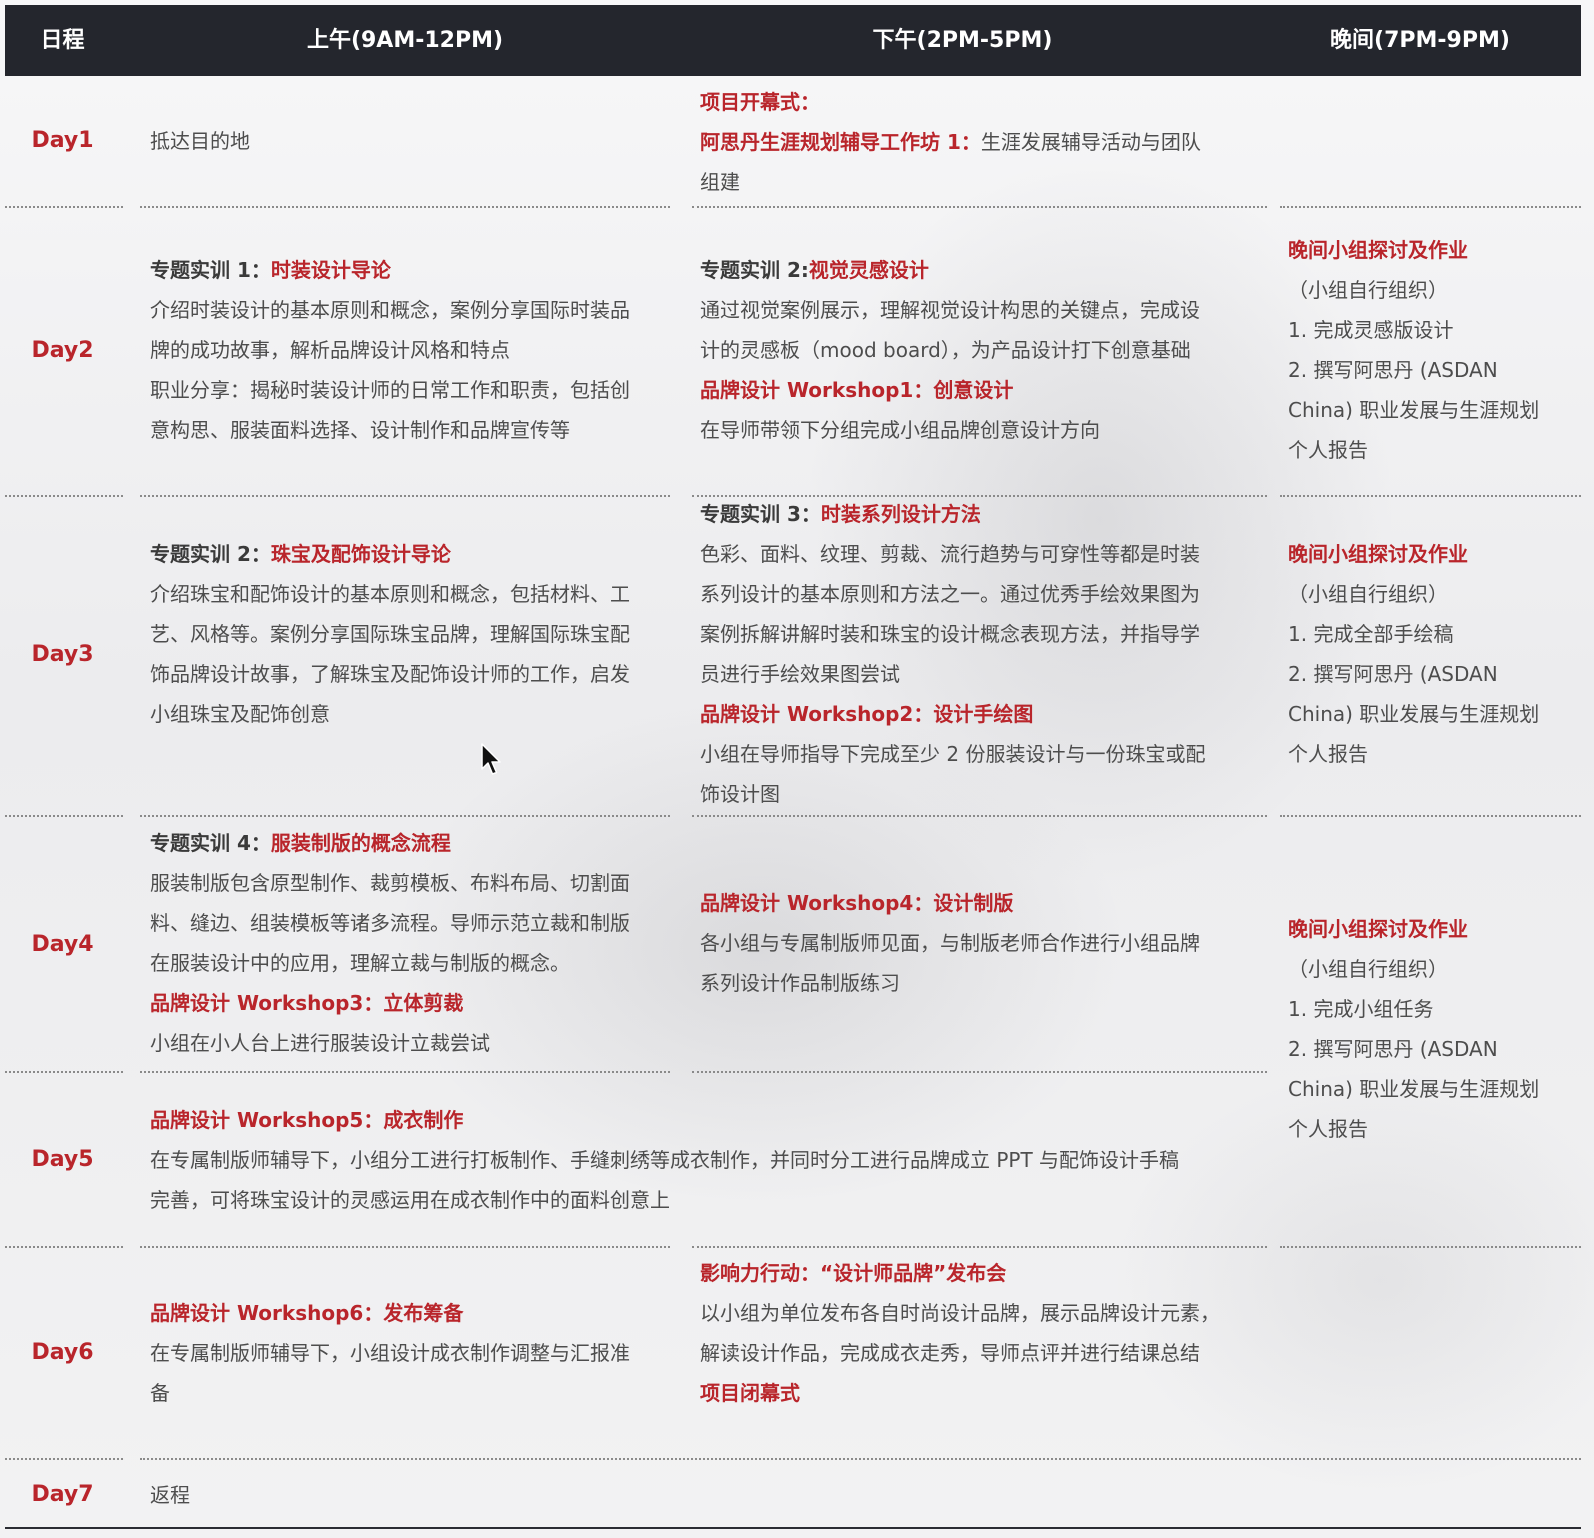 Image resolution: width=1594 pixels, height=1538 pixels. I want to click on day1-morning: 抵达目的地, so click(200, 141).